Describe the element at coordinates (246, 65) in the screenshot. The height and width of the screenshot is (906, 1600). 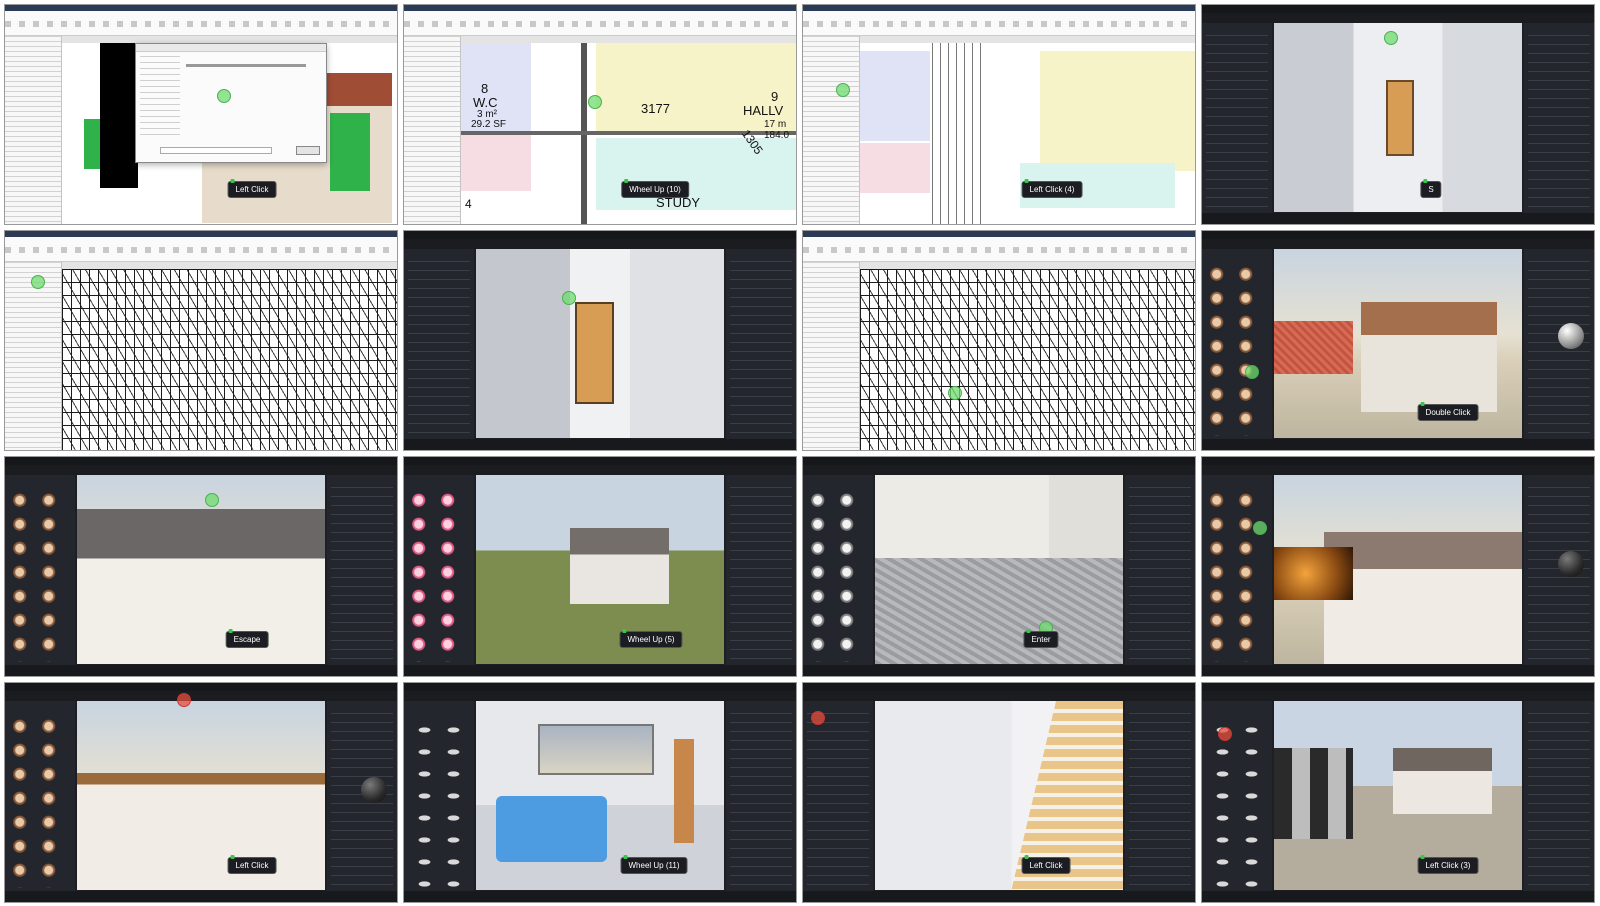
I see `dialog-file-row` at that location.